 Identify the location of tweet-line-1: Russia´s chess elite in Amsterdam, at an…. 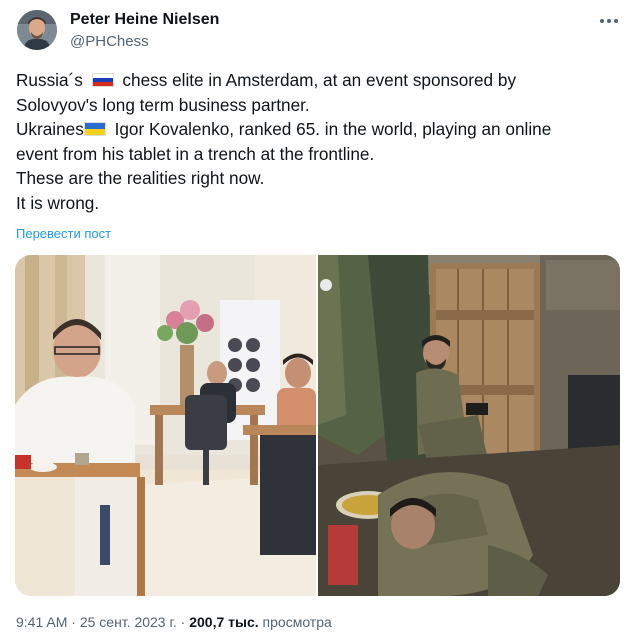
(321, 80).